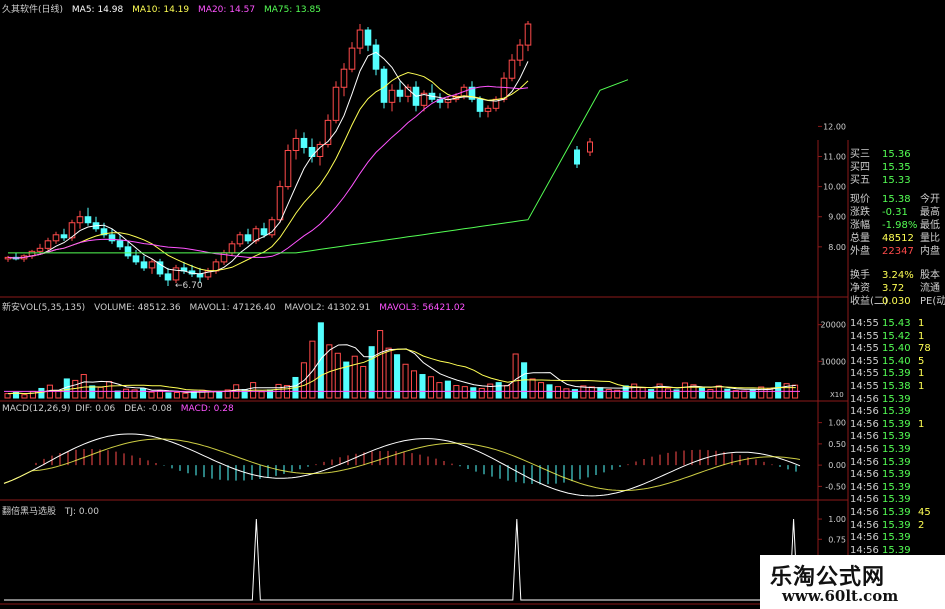  Describe the element at coordinates (860, 225) in the screenshot. I see `stat-label: 涨幅` at that location.